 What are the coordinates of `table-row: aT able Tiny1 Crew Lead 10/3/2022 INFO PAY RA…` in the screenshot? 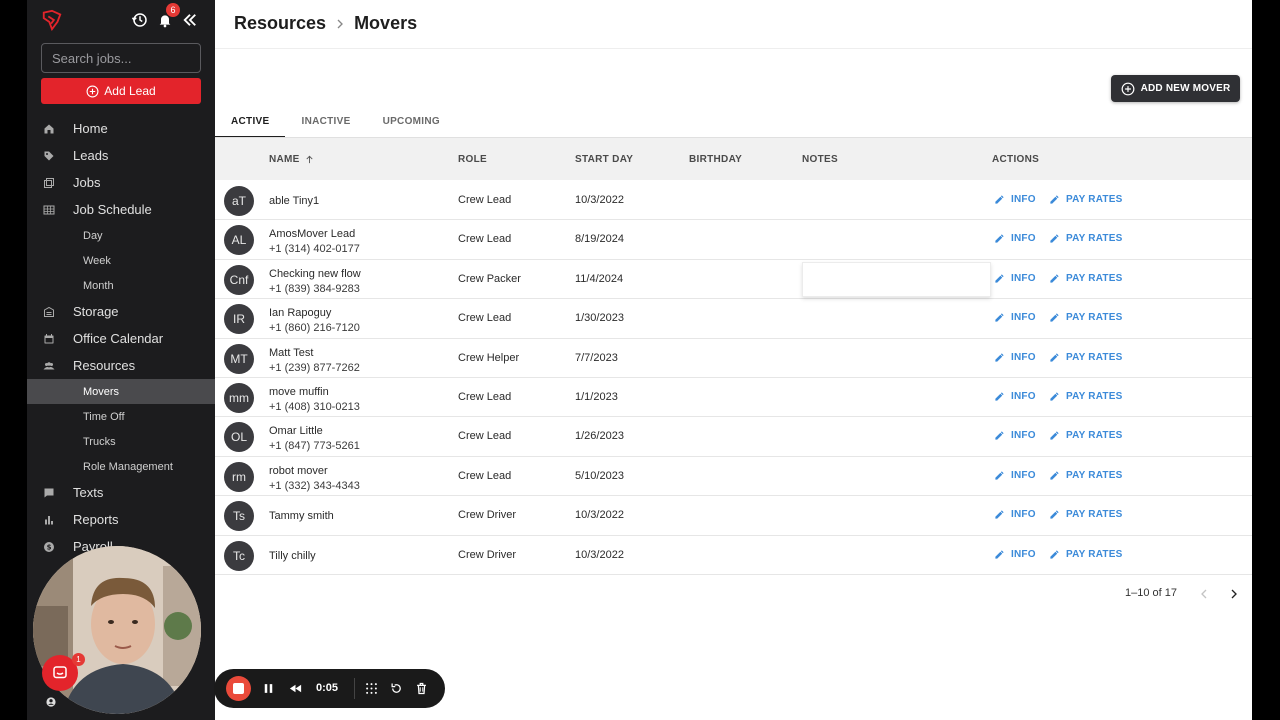 It's located at (733, 201).